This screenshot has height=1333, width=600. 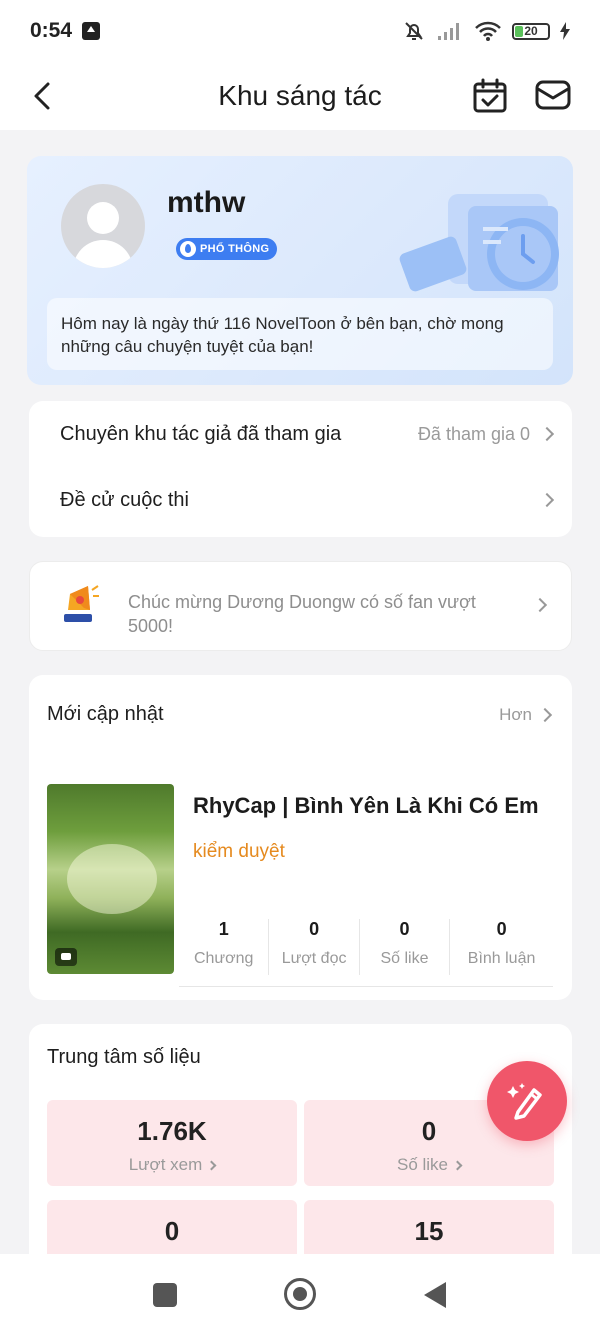 I want to click on book-status: kiểm duyệt, so click(x=239, y=851).